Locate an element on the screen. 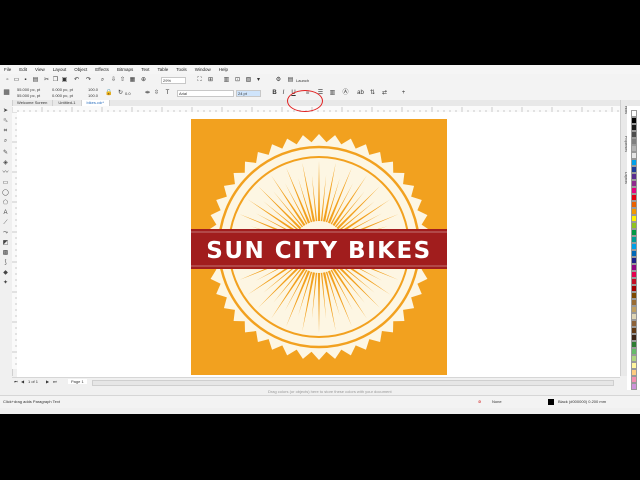 This screenshot has height=480, width=640. outline-color-swatch is located at coordinates (551, 402).